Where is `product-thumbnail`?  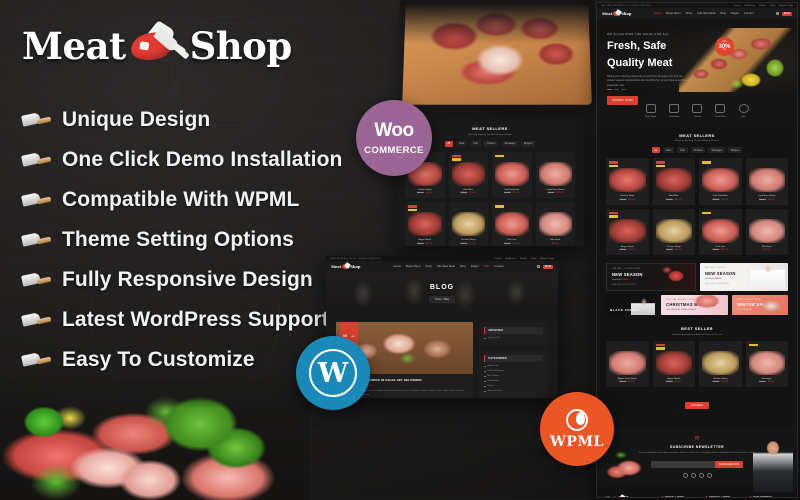
product-thumbnail is located at coordinates (555, 173).